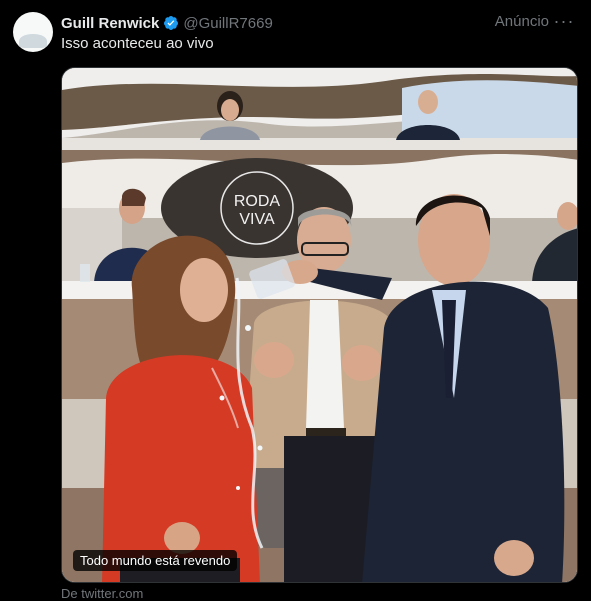 Image resolution: width=591 pixels, height=601 pixels. I want to click on avatar-placeholder-icon, so click(33, 41).